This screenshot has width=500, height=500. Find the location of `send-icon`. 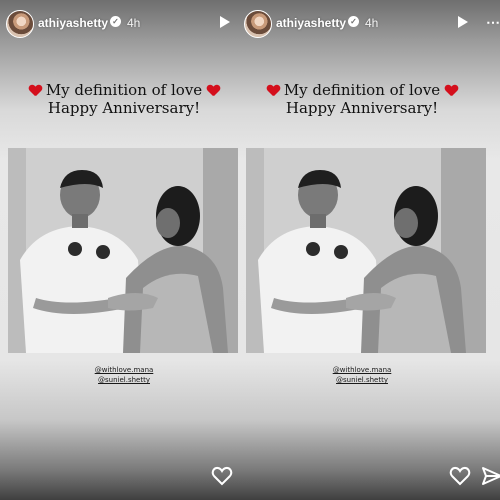

send-icon is located at coordinates (490, 476).